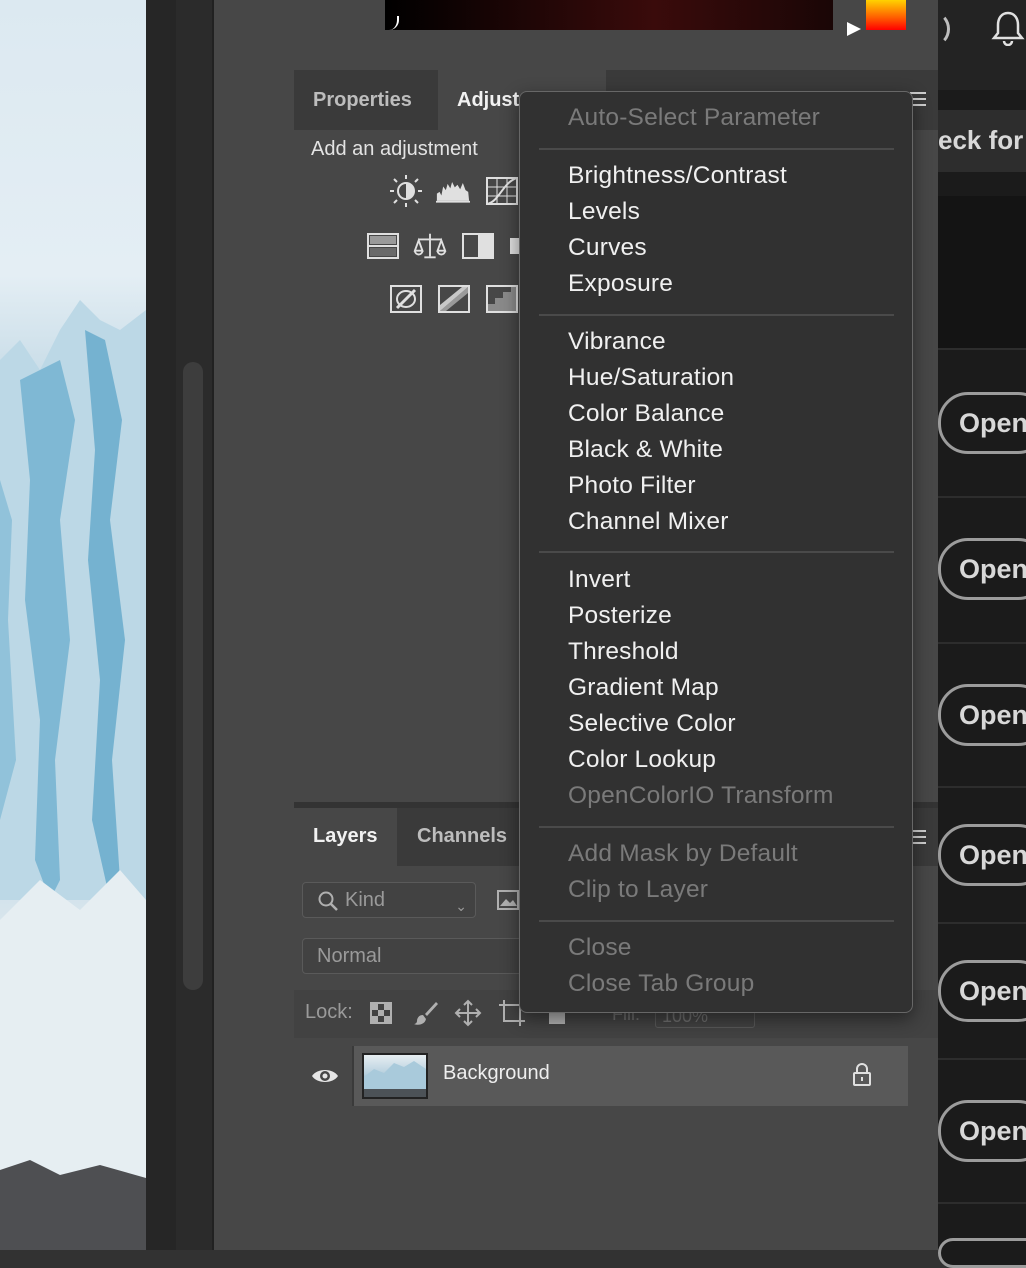  What do you see at coordinates (461, 906) in the screenshot?
I see `chevron-down-icon: ⌄` at bounding box center [461, 906].